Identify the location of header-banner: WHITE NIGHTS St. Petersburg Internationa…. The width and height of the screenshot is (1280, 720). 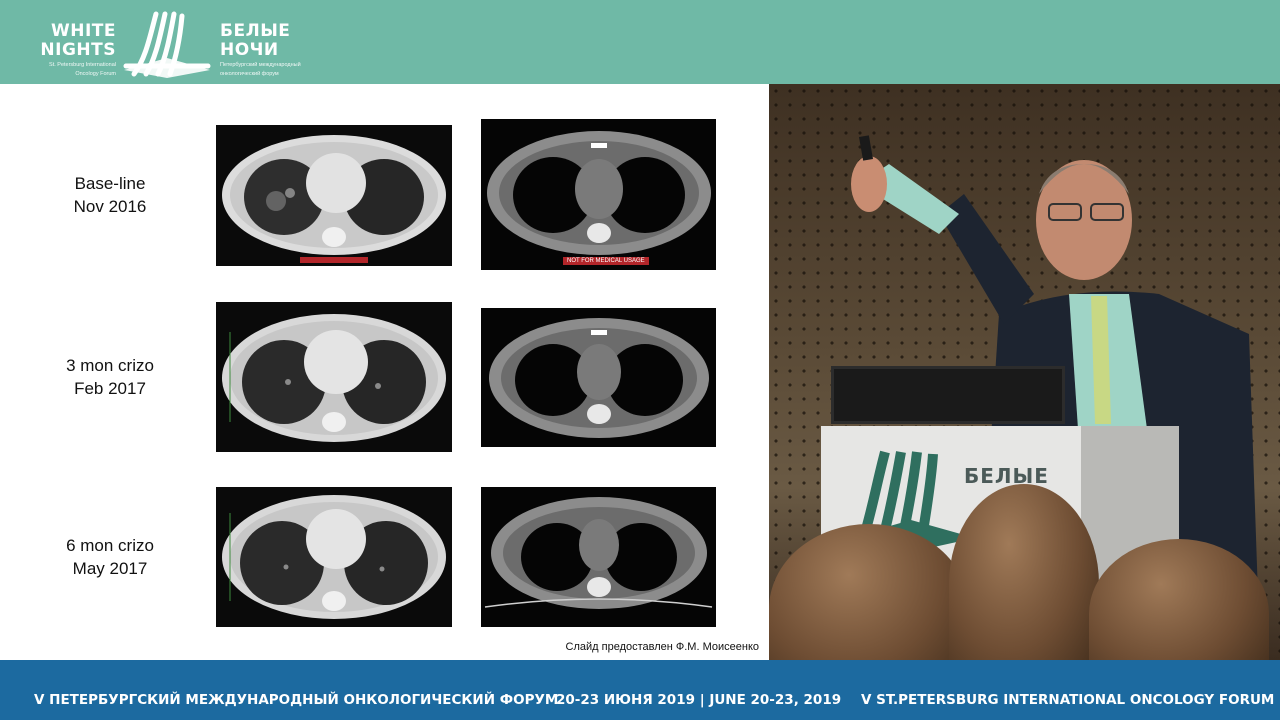
(640, 42).